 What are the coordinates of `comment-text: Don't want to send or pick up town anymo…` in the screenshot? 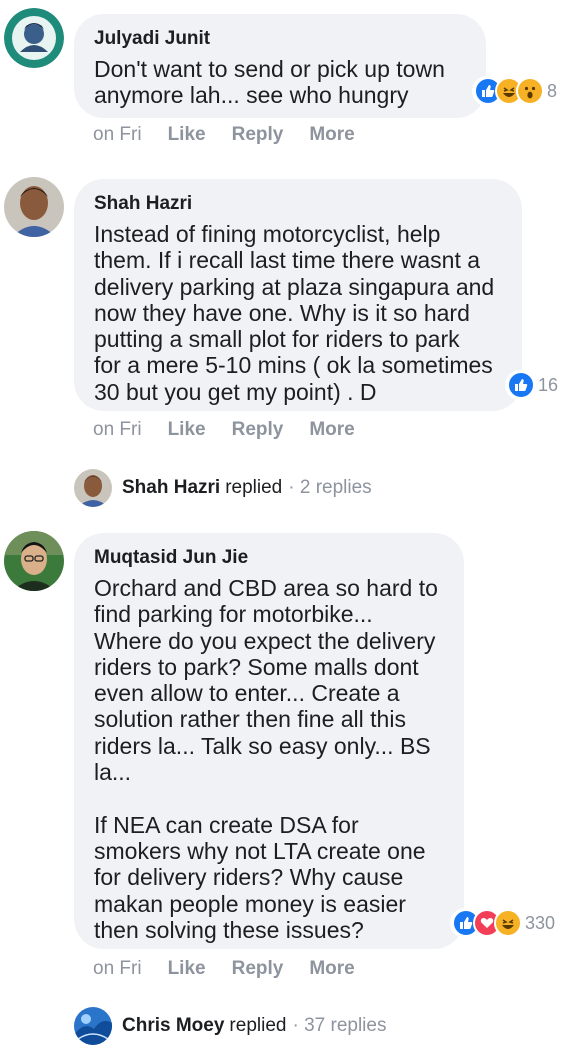 It's located at (269, 82).